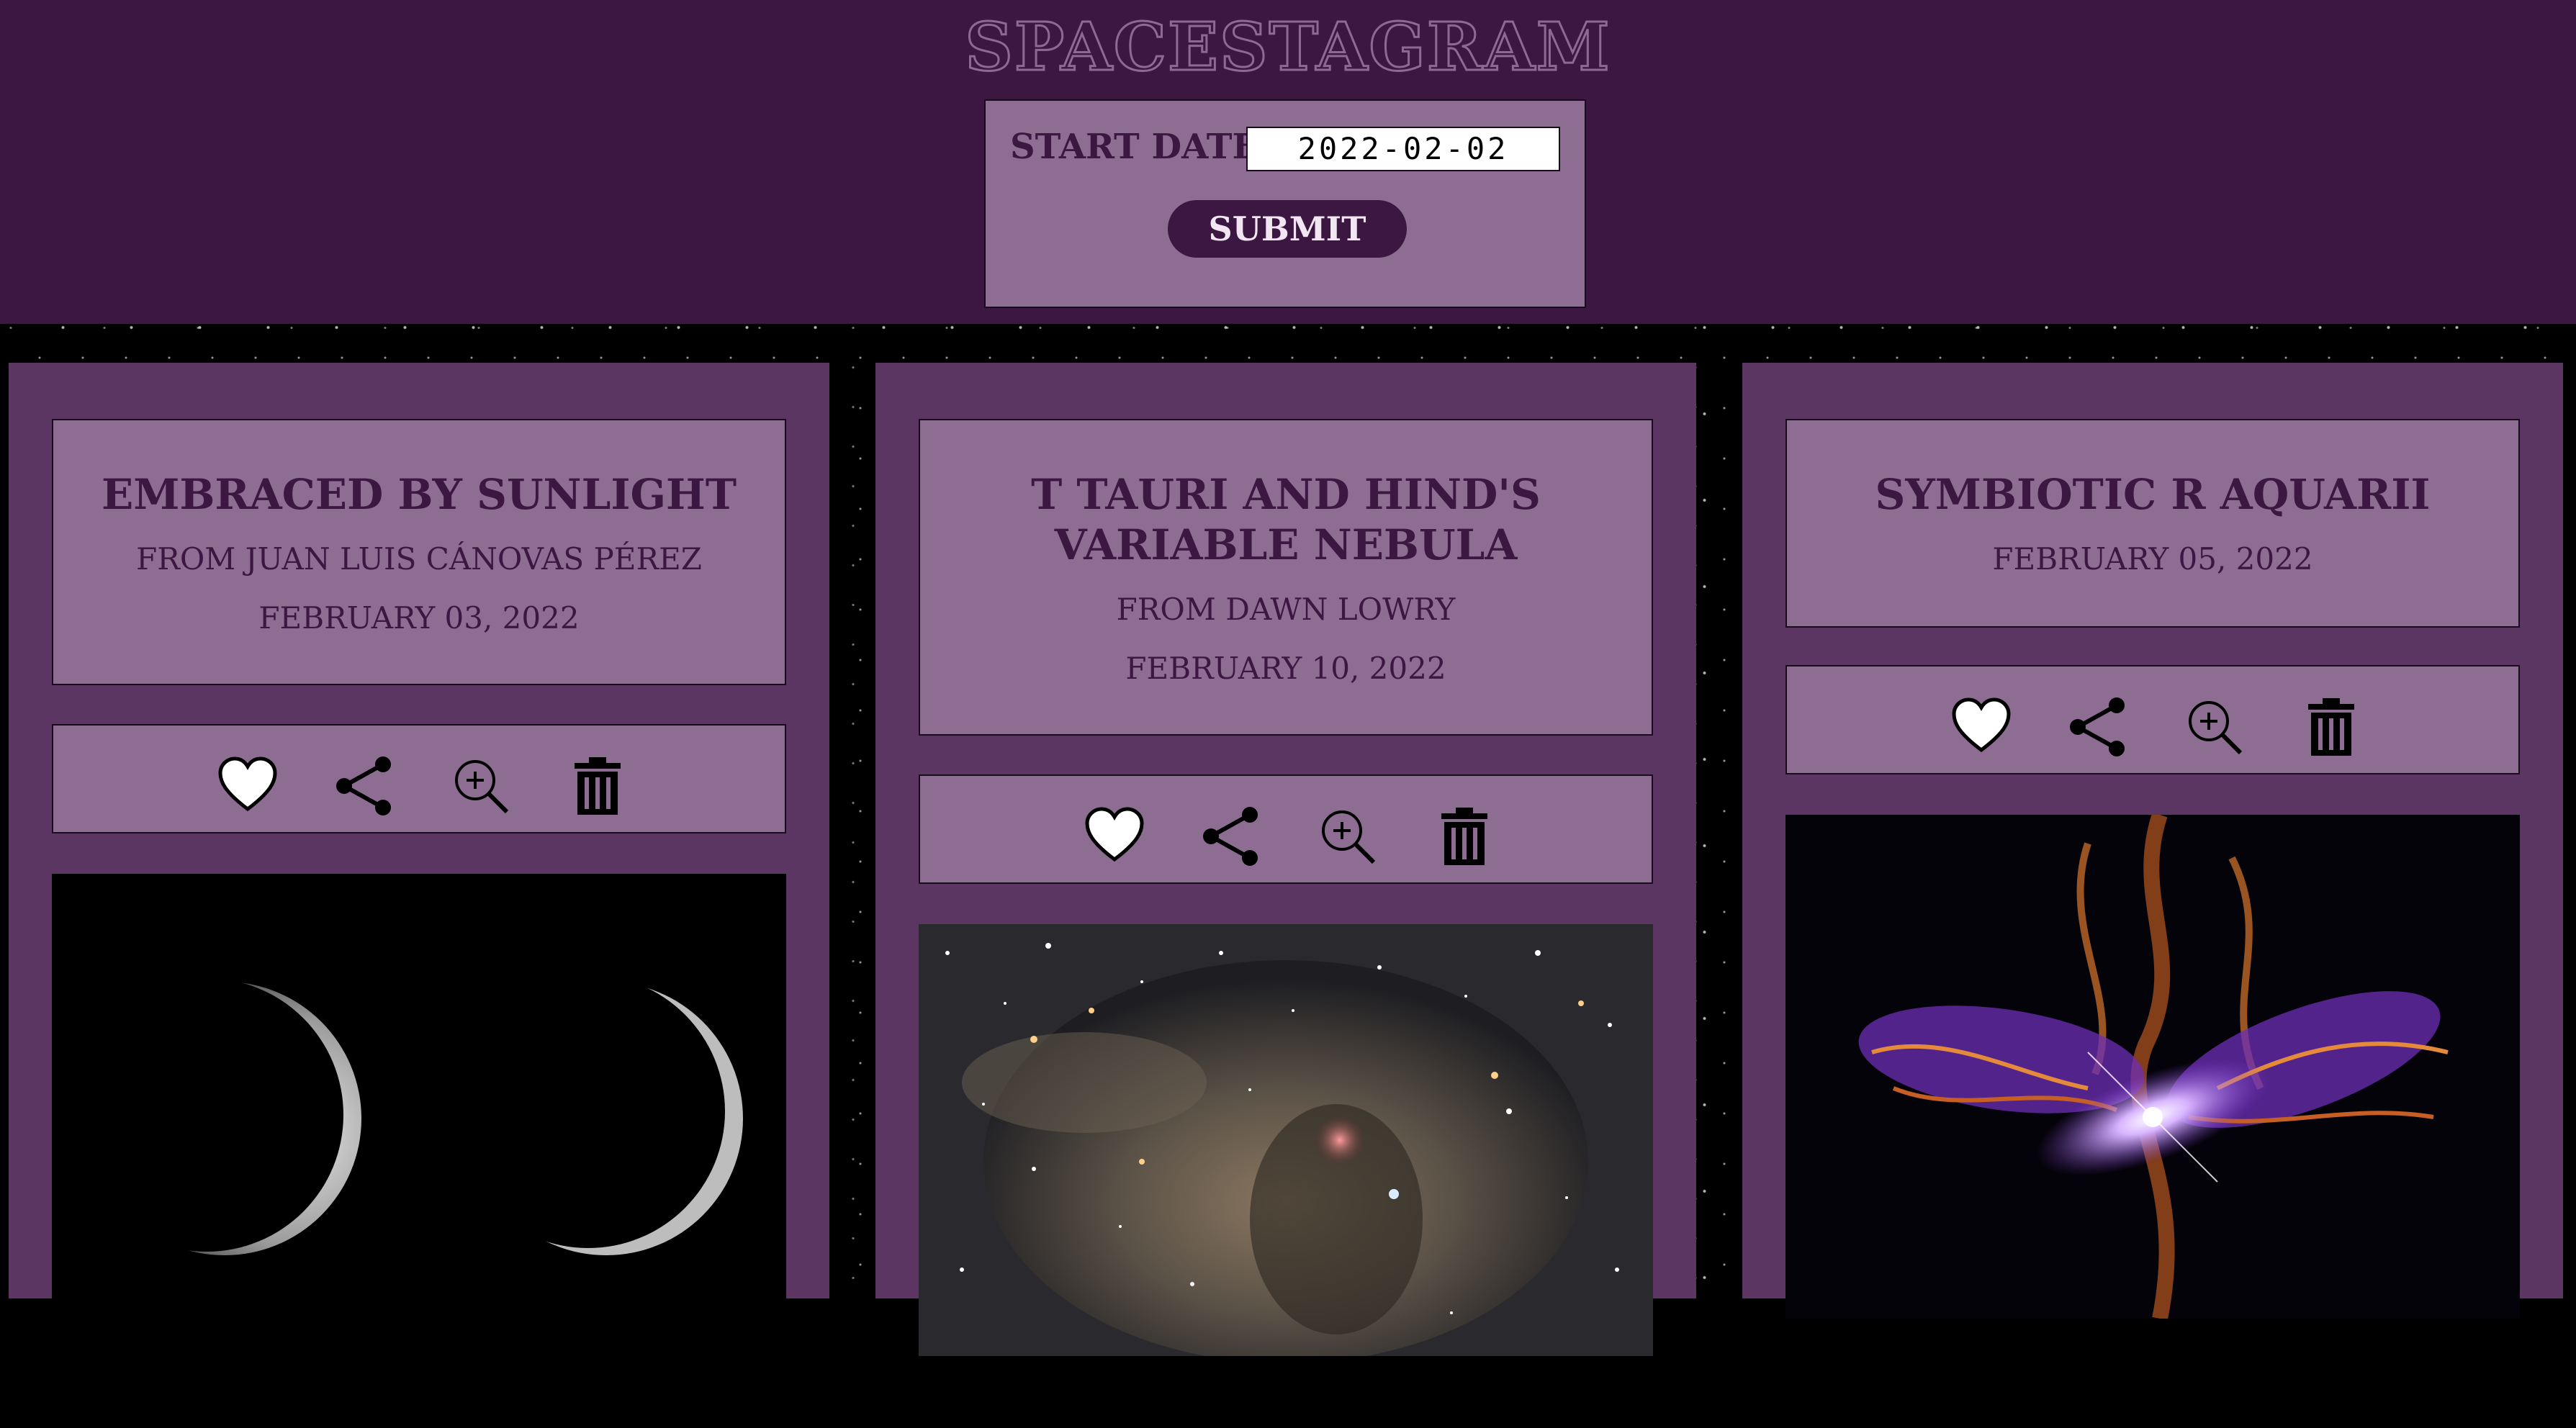 This screenshot has height=1428, width=2576. I want to click on card-date: FEBRUARY 10, 2022, so click(1285, 668).